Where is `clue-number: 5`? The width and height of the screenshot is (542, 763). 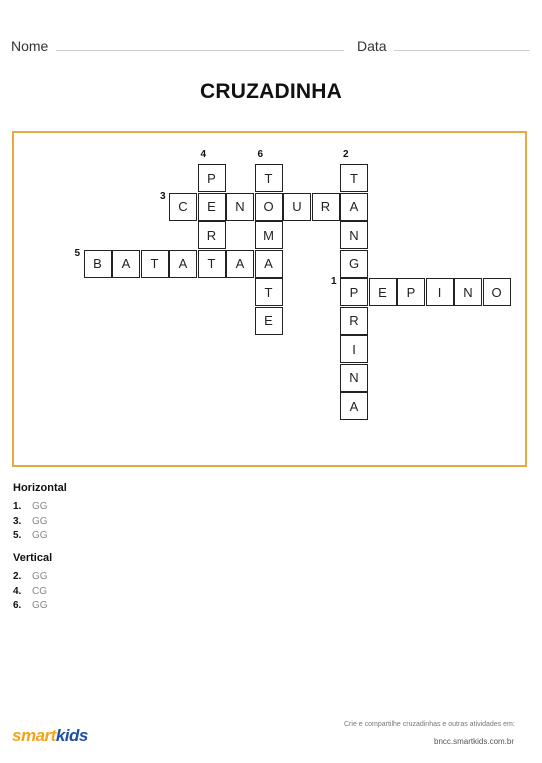
clue-number: 5 is located at coordinates (77, 253).